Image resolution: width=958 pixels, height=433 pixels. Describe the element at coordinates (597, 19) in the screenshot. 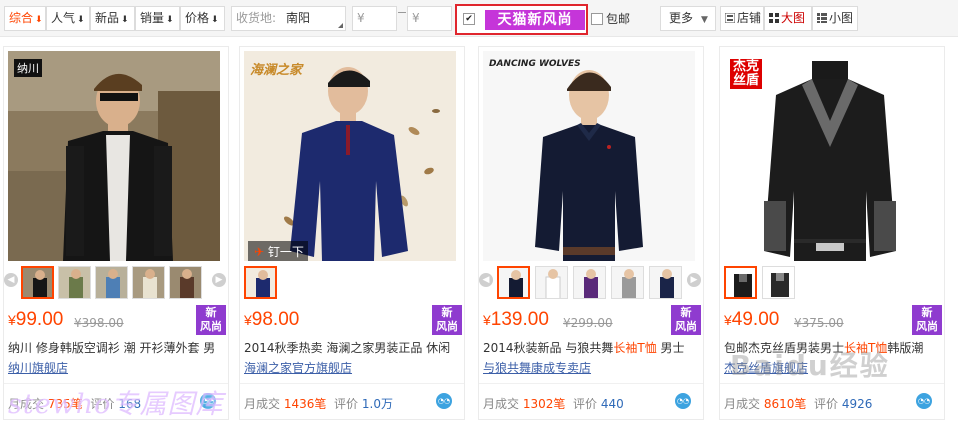

I see `free-shipping-checkbox` at that location.